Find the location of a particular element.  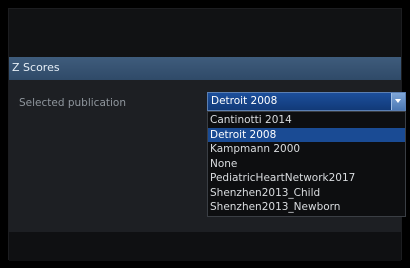

publication-label: Selected publication is located at coordinates (72, 103).